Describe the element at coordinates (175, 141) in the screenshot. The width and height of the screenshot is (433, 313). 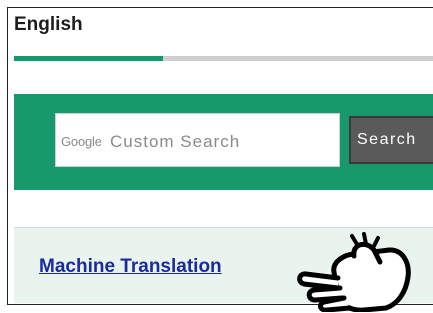
I see `search-placeholder: Custom Search` at that location.